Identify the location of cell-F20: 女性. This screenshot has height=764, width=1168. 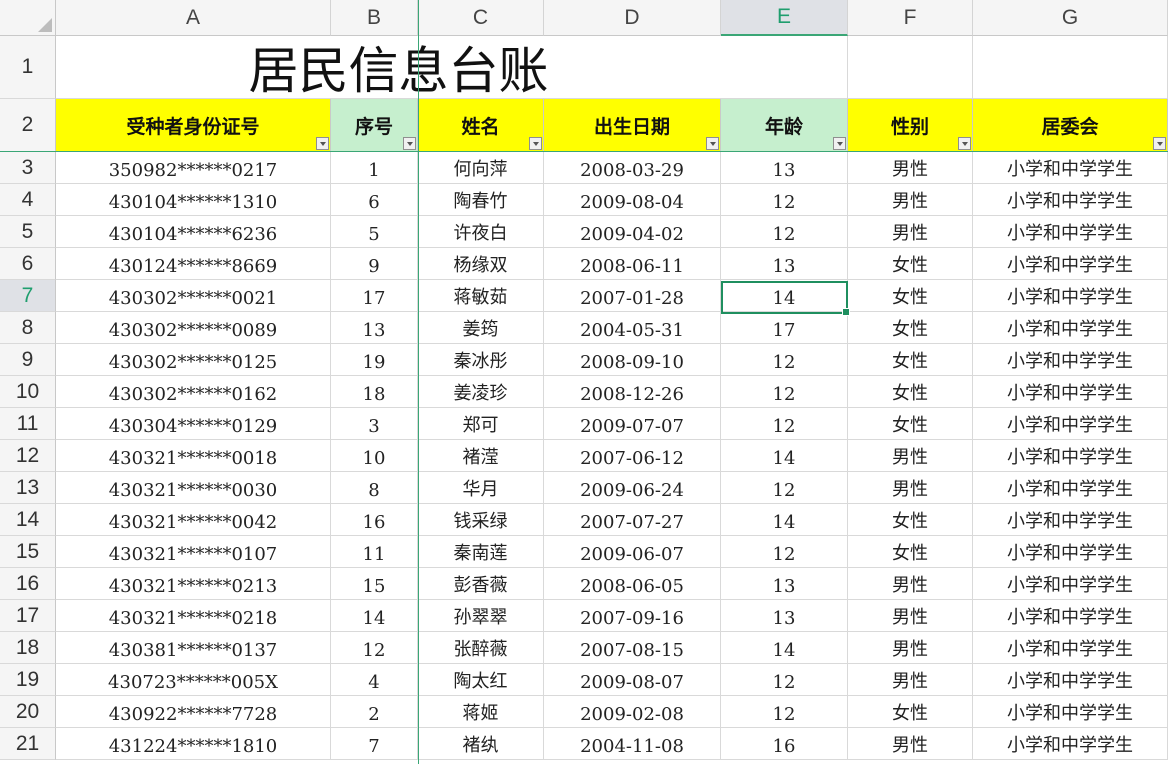
(910, 712).